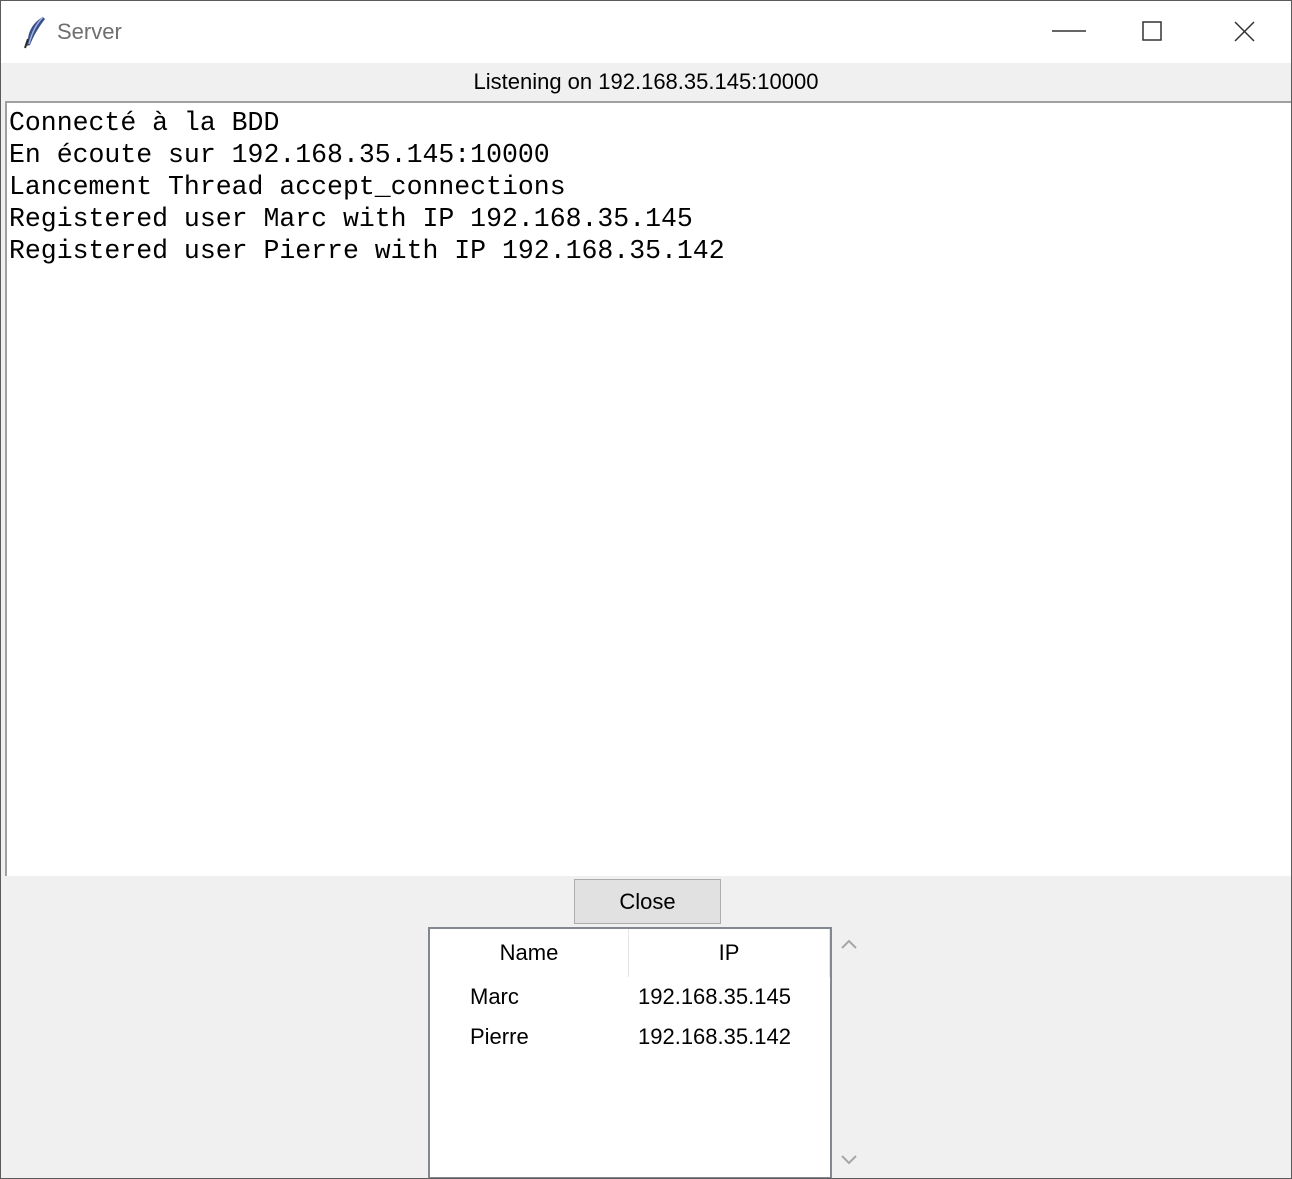 This screenshot has width=1292, height=1179. What do you see at coordinates (646, 32) in the screenshot?
I see `title-bar: Server` at bounding box center [646, 32].